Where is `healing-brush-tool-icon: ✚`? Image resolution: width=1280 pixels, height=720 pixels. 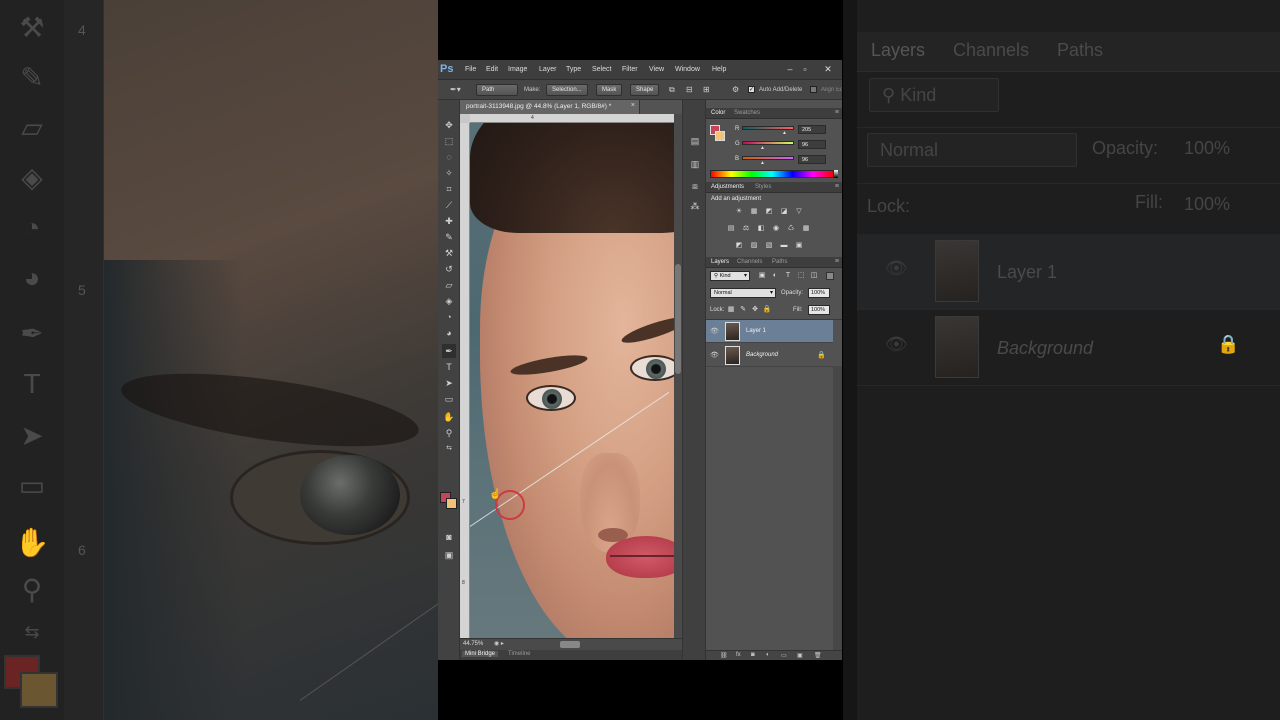
healing-brush-tool-icon: ✚ is located at coordinates (449, 221).